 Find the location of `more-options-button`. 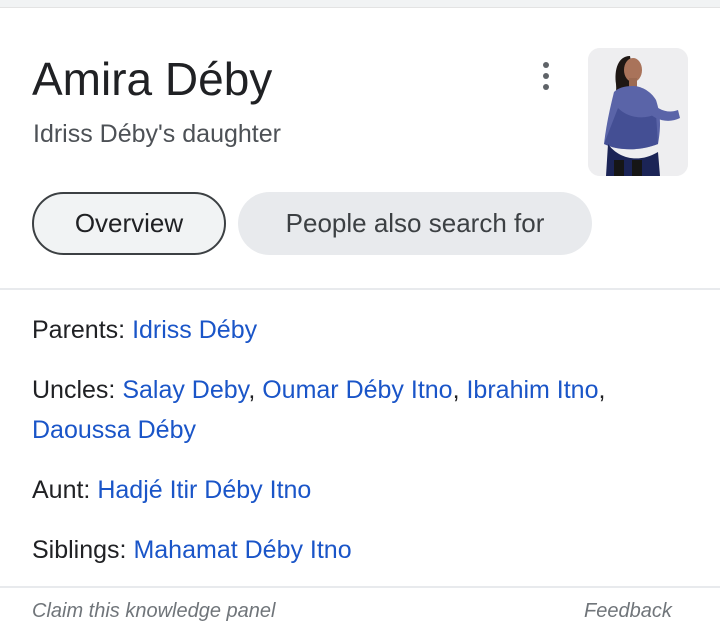

more-options-button is located at coordinates (546, 76).